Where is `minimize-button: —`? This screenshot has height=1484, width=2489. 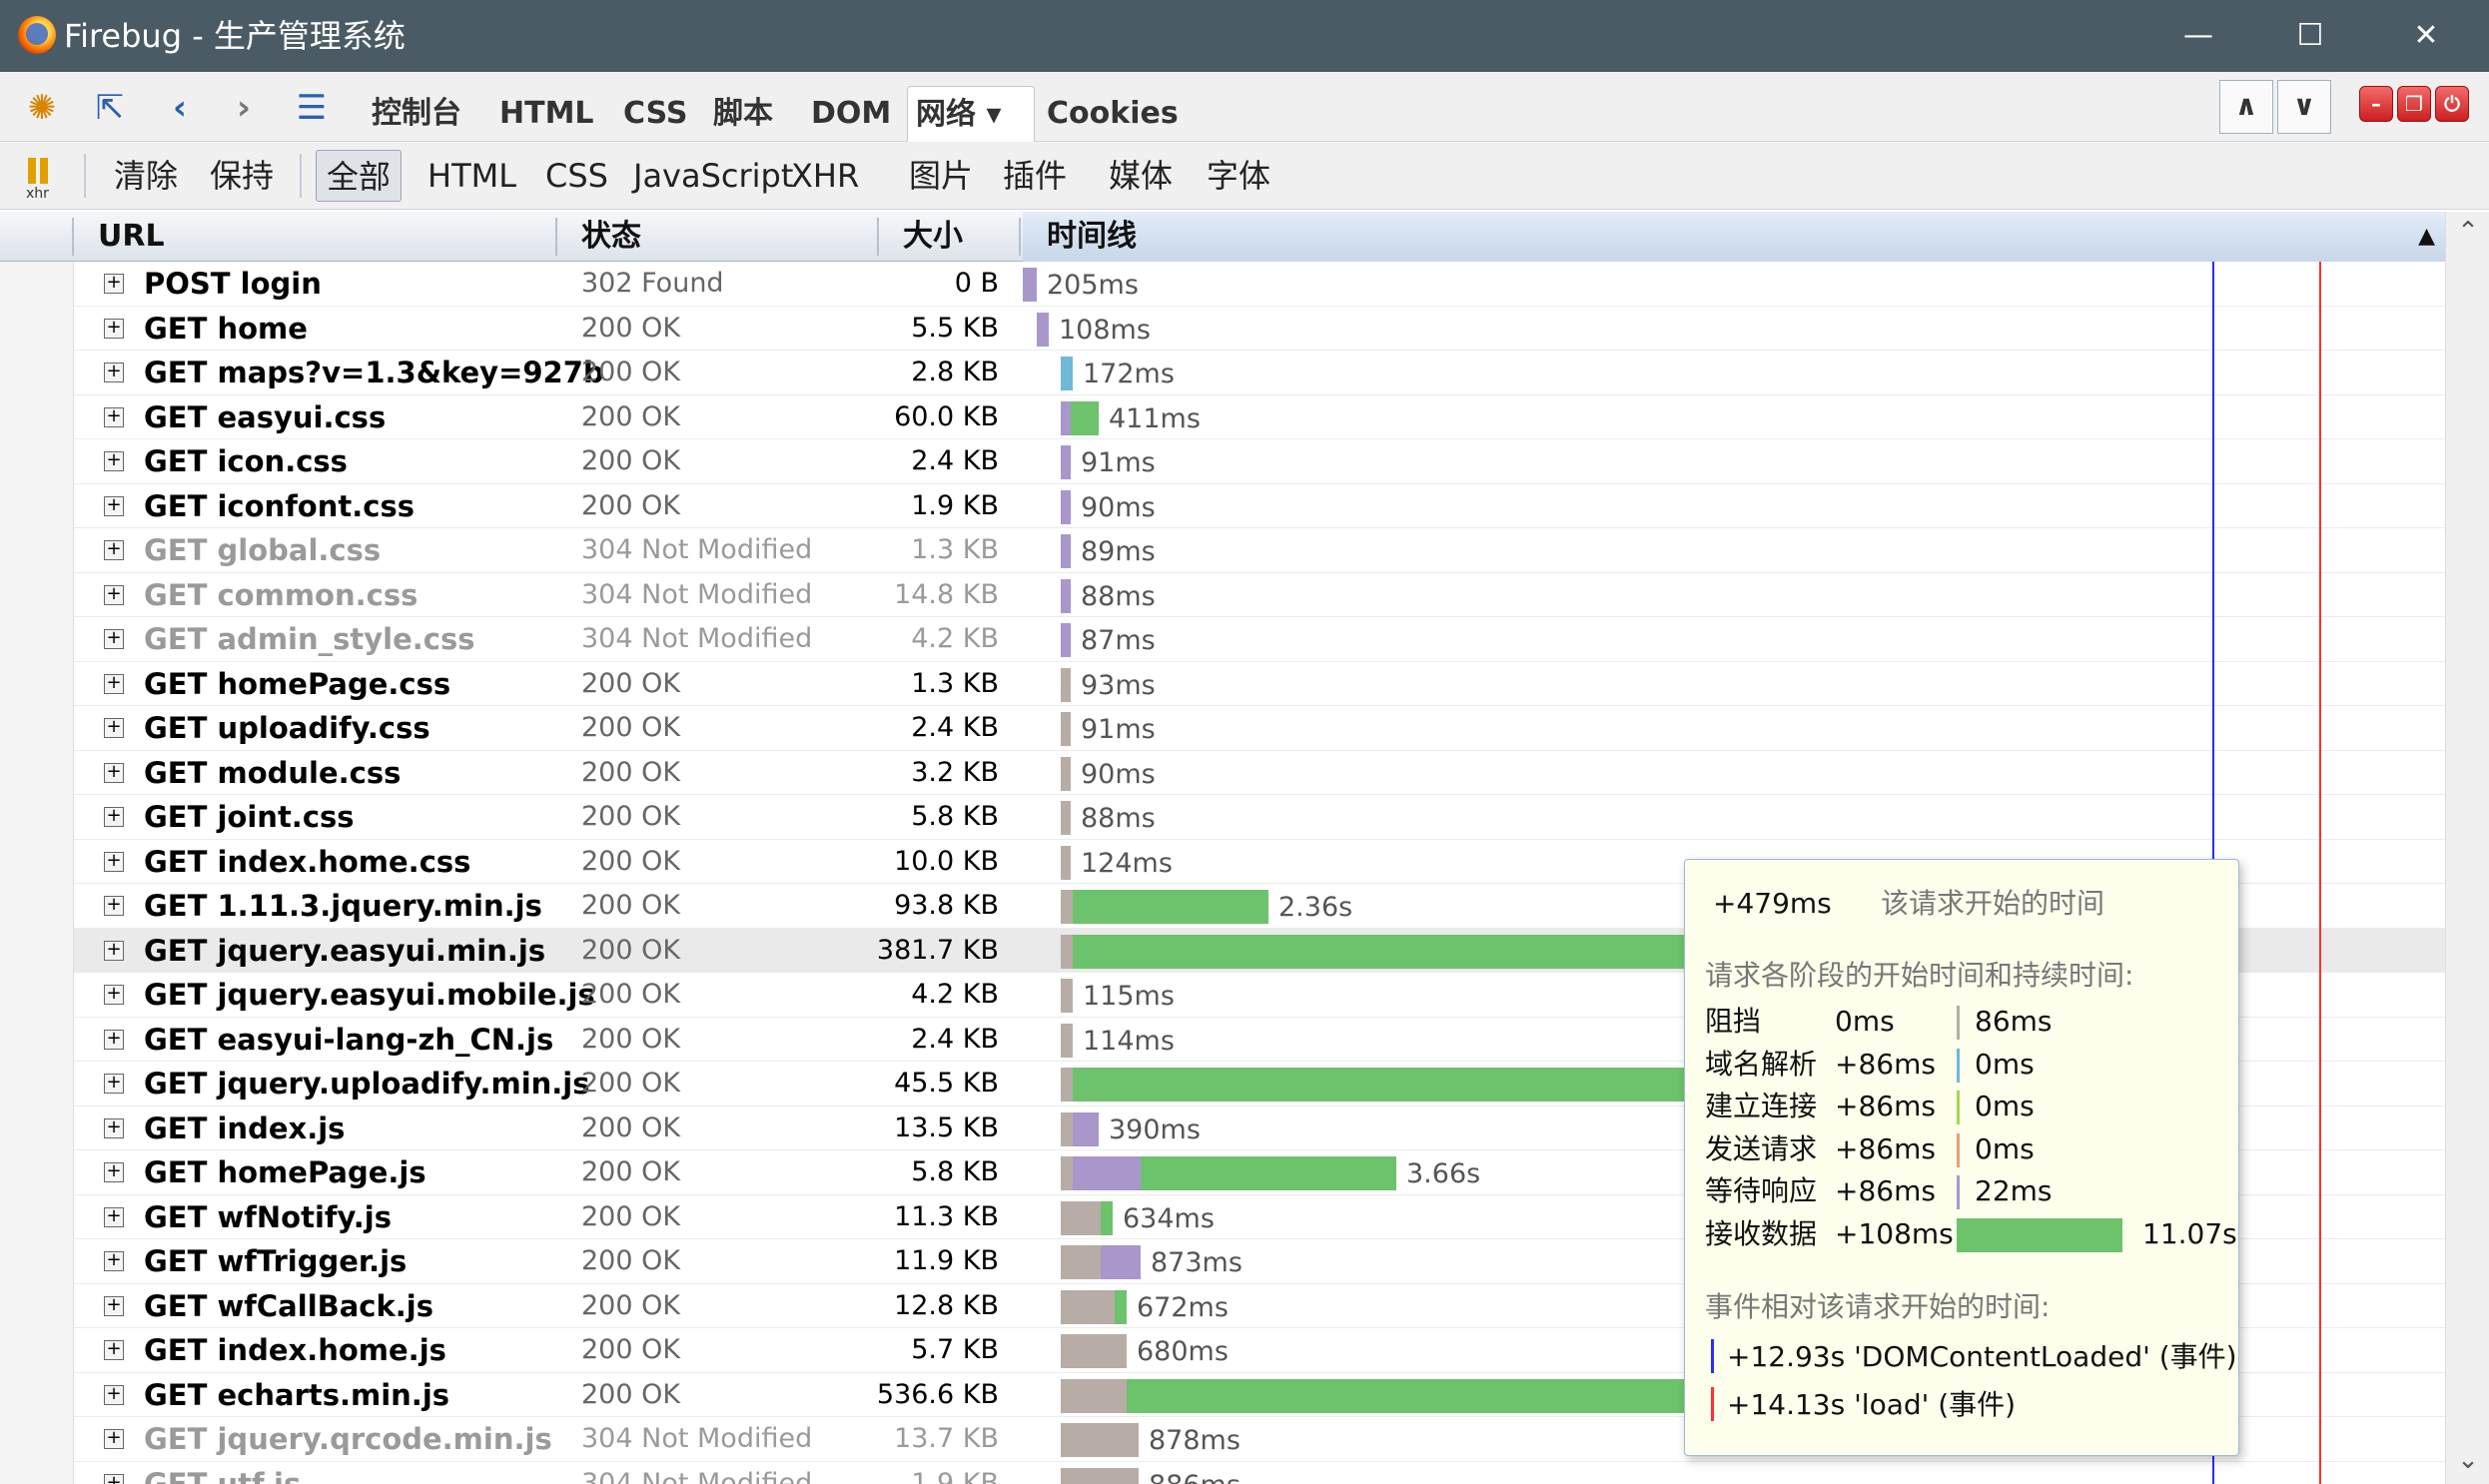 minimize-button: — is located at coordinates (2198, 36).